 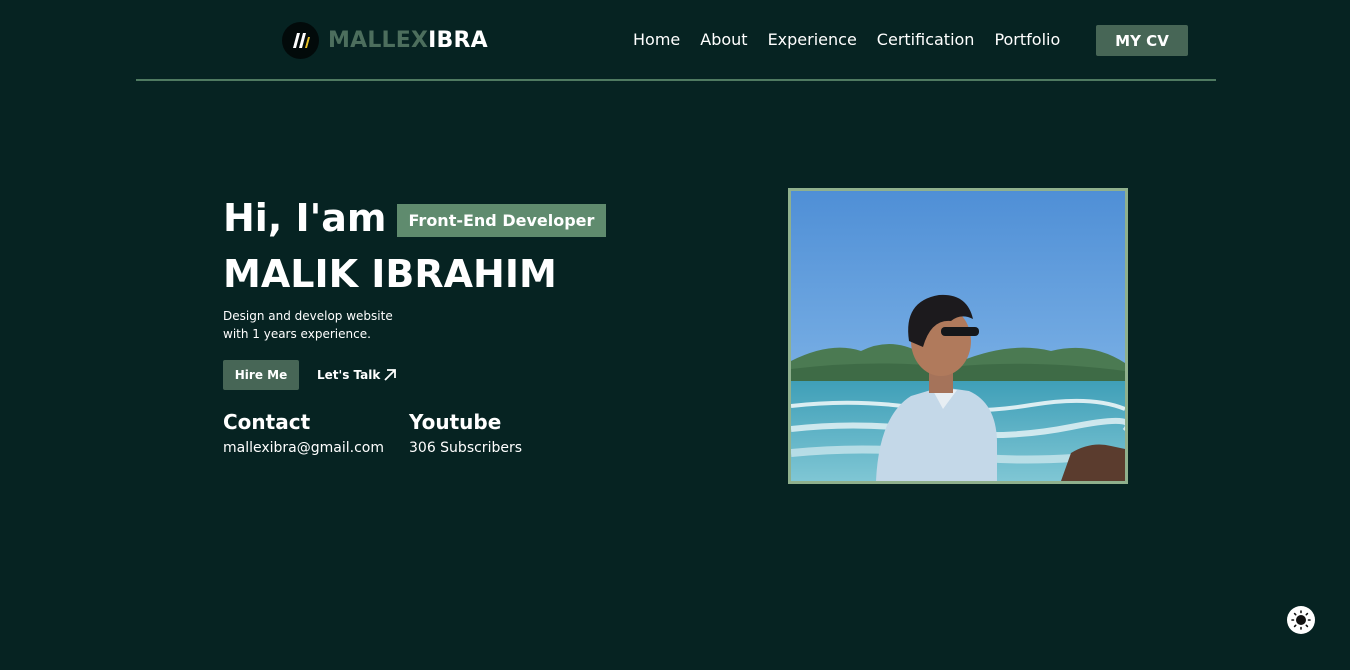 I want to click on description-line-1: Design and develop website, so click(x=308, y=316).